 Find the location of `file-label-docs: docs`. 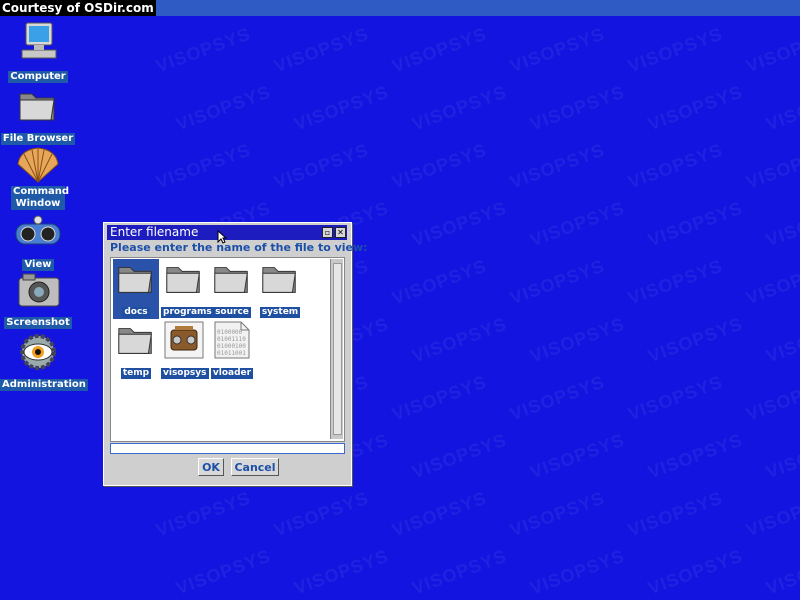

file-label-docs: docs is located at coordinates (136, 312).